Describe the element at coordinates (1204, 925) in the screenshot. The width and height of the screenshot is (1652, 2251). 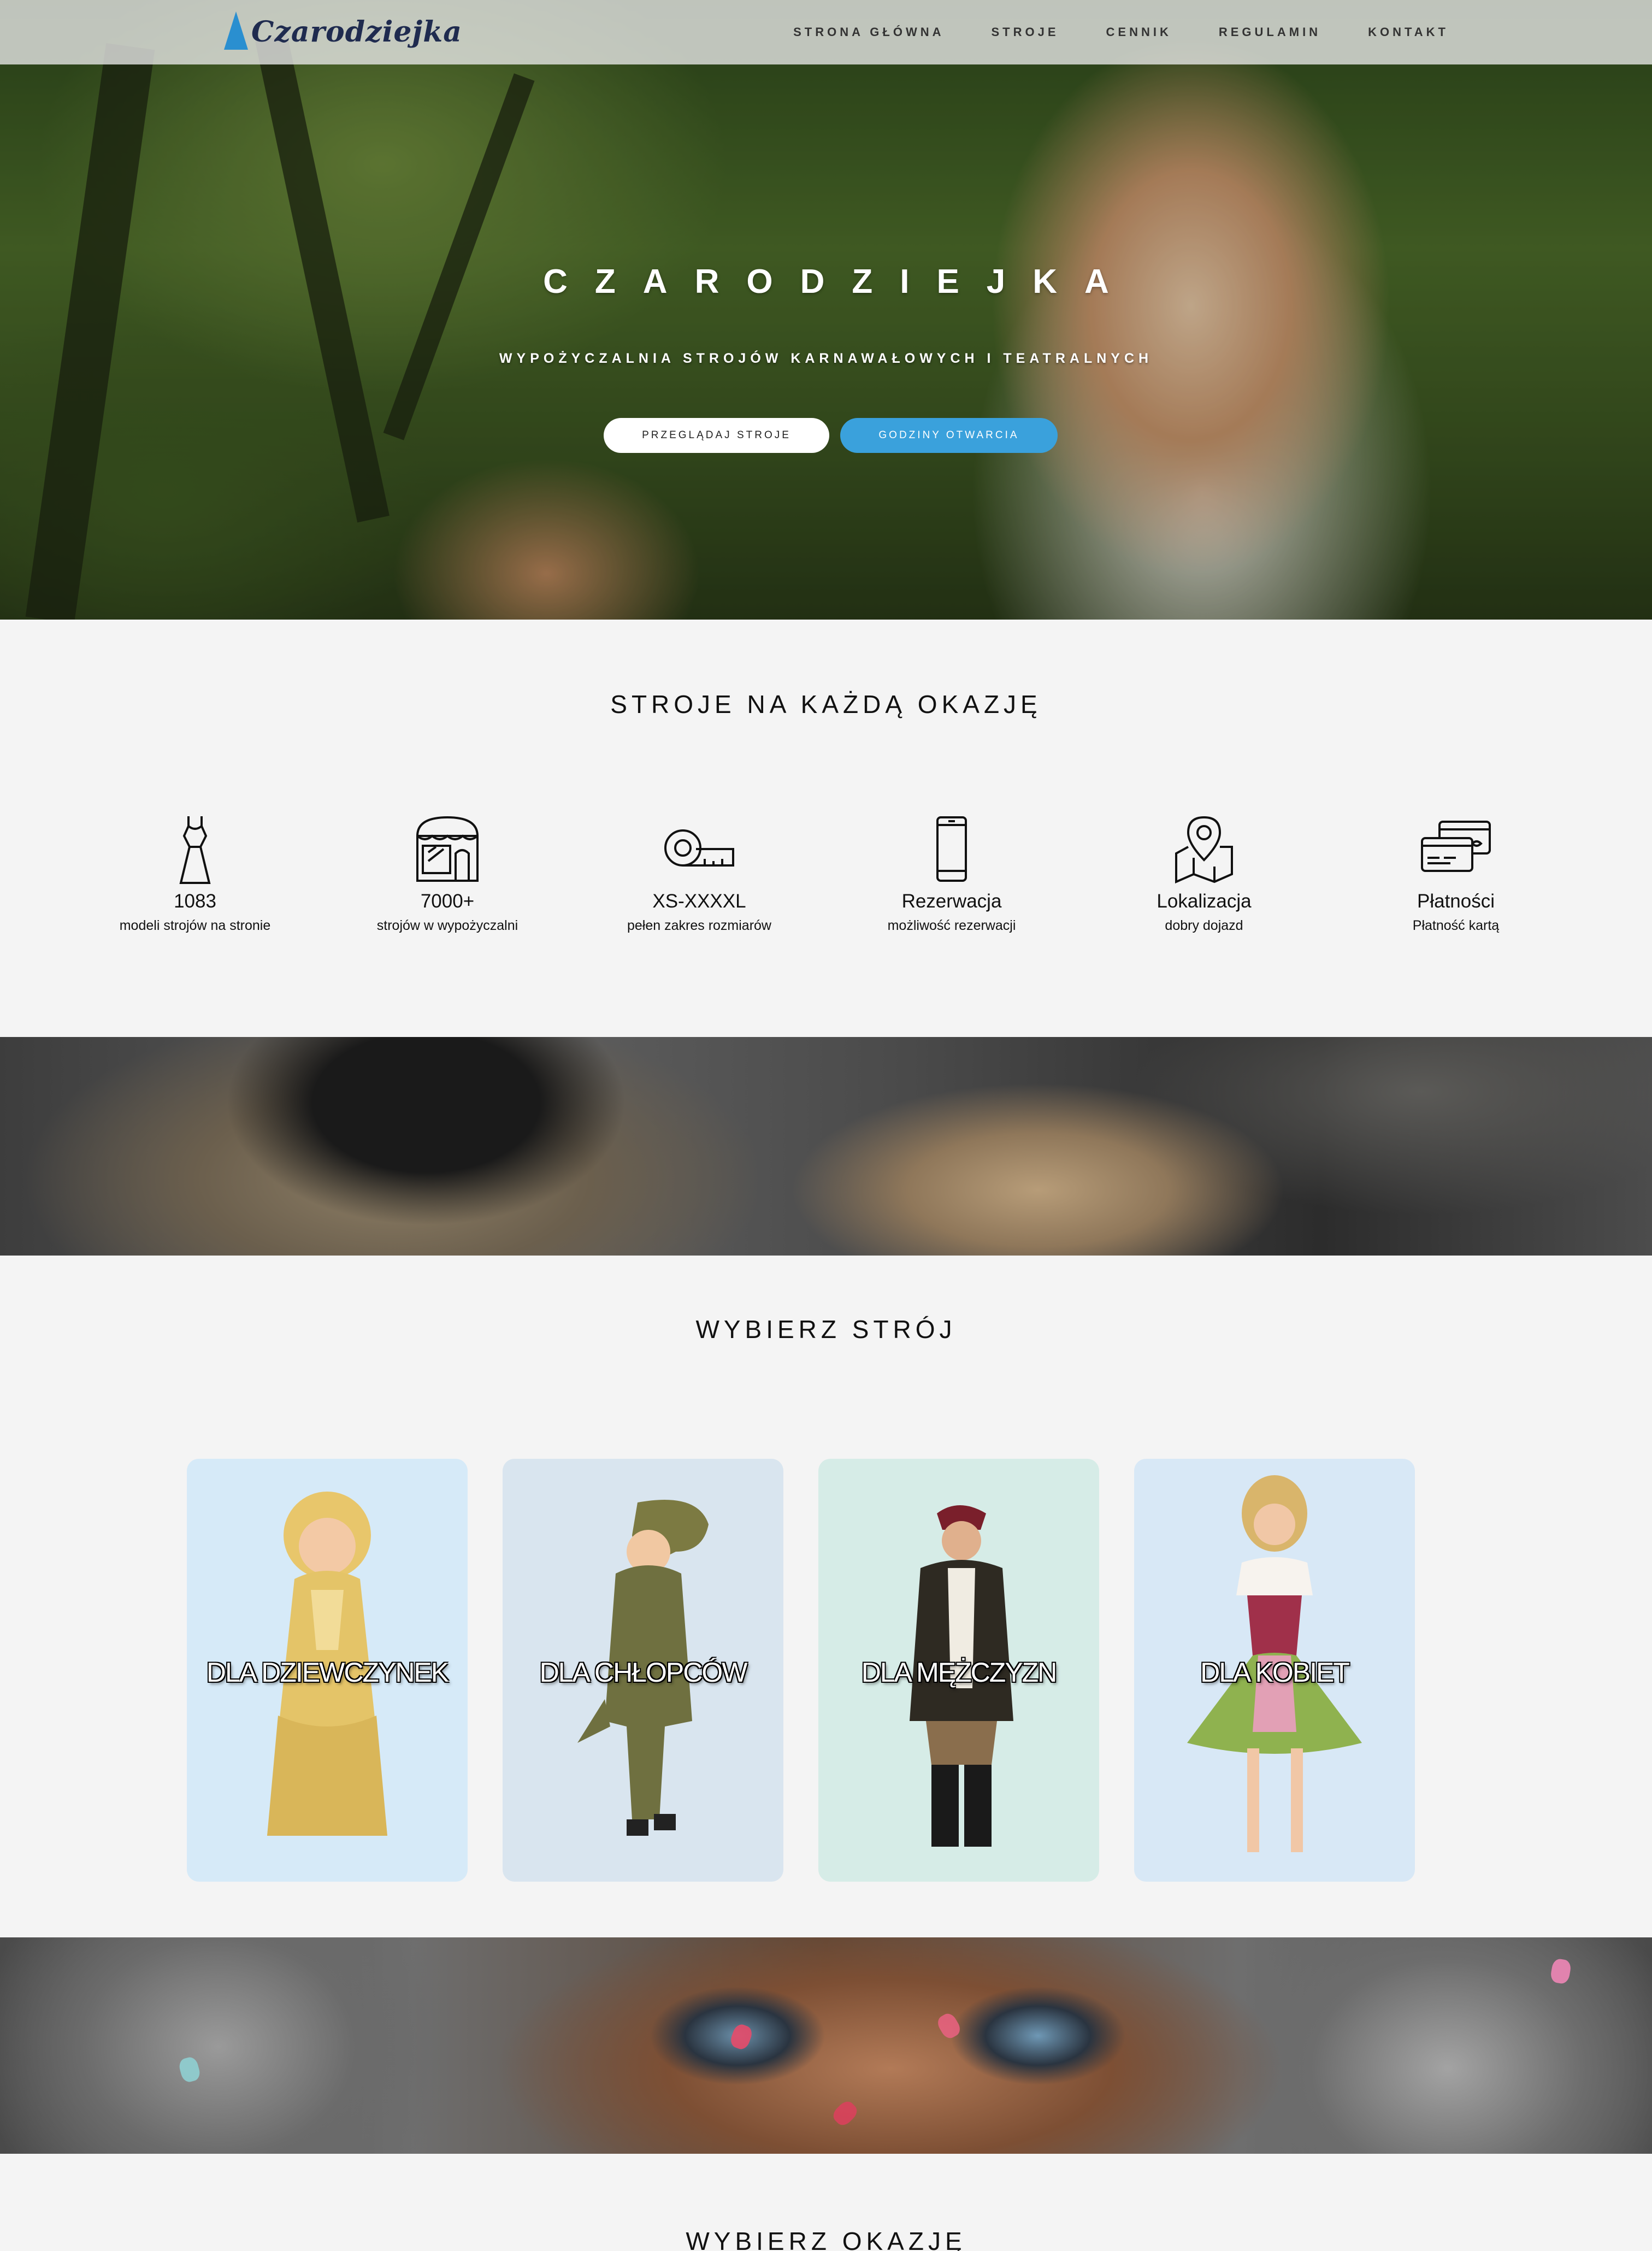
I see `feature-subtitle: dobry dojazd` at that location.